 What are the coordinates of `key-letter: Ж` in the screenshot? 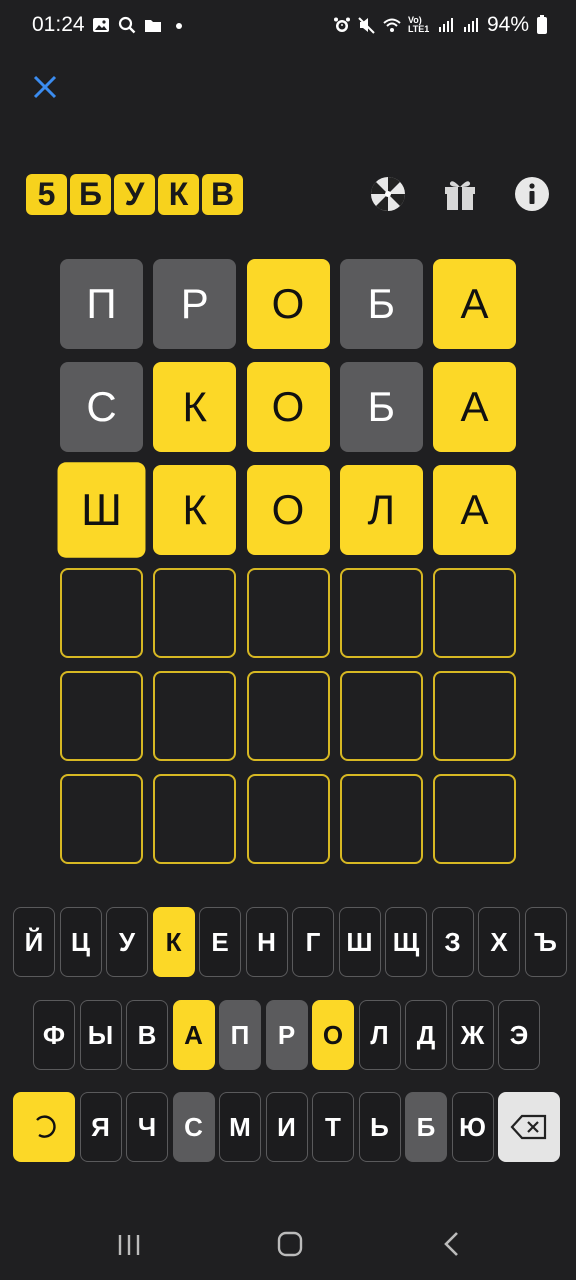 It's located at (472, 1035).